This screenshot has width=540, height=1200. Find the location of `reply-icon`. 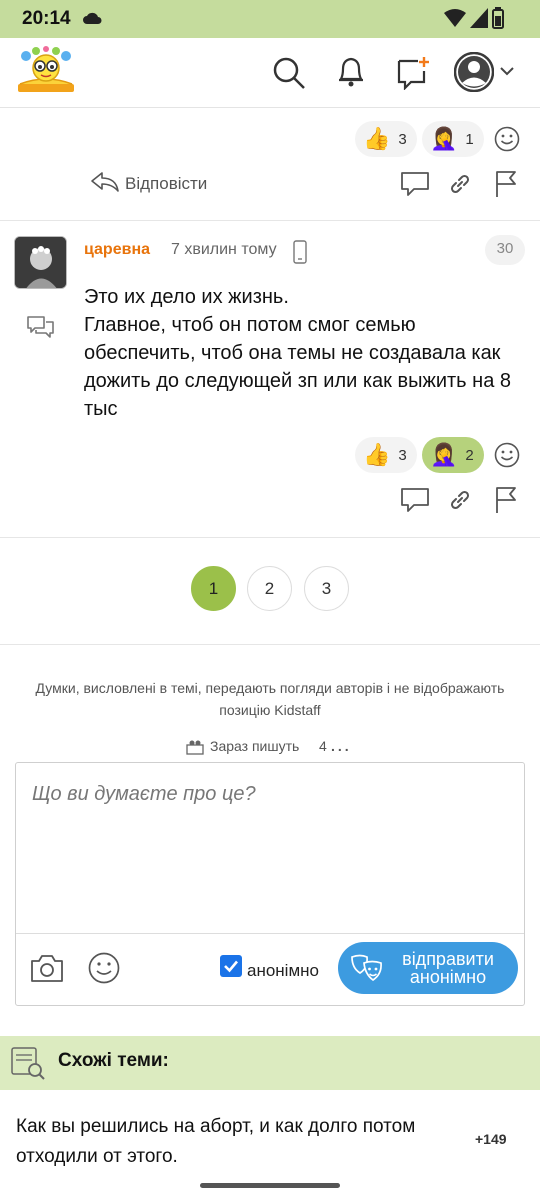

reply-icon is located at coordinates (105, 183).